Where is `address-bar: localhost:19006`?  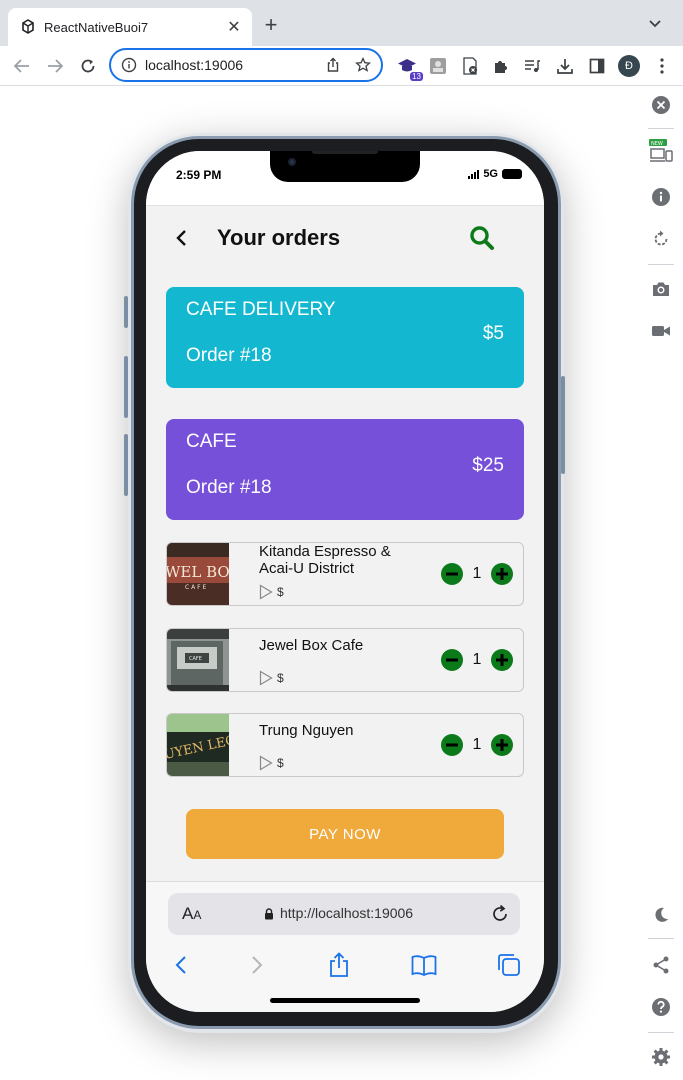
address-bar: localhost:19006 is located at coordinates (246, 65).